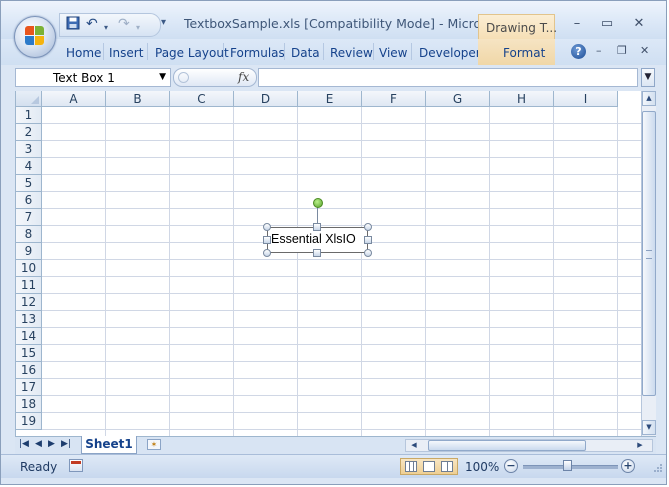 The image size is (669, 487). Describe the element at coordinates (257, 53) in the screenshot. I see `tab-formulas: Formulas` at that location.